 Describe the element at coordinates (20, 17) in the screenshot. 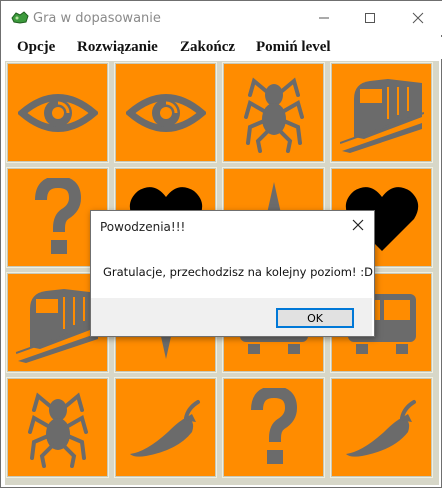

I see `app-icon` at that location.